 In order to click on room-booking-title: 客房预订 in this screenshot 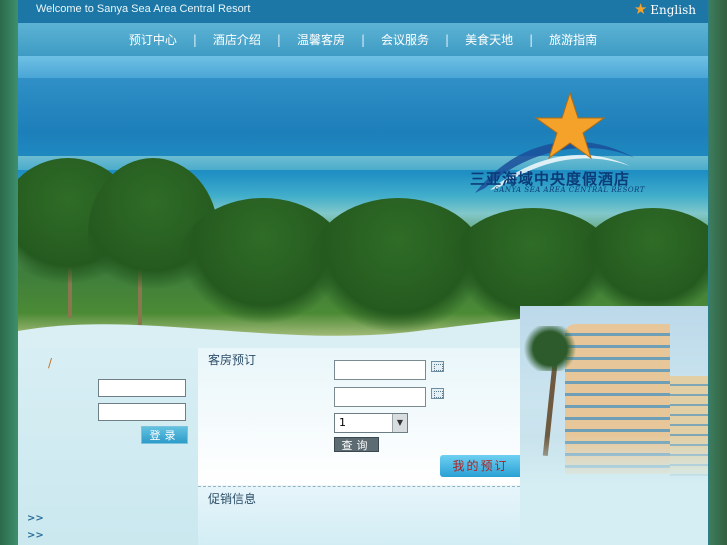, I will do `click(232, 360)`.